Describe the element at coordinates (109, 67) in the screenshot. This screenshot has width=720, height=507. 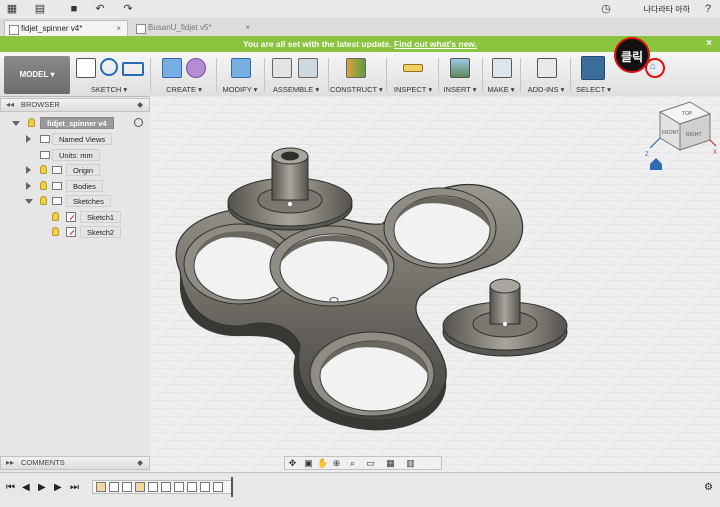
I see `arc-icon` at that location.